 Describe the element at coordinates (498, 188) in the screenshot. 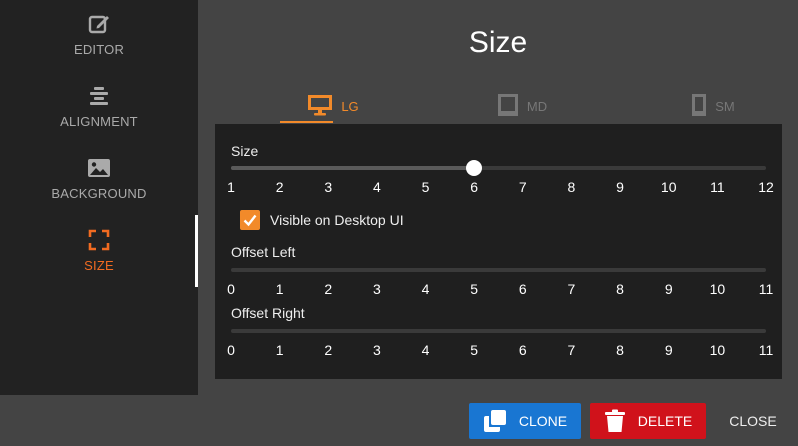

I see `size-slider-ticks: 1 2 3 4 5 6 7 8 9 10 11 12` at that location.